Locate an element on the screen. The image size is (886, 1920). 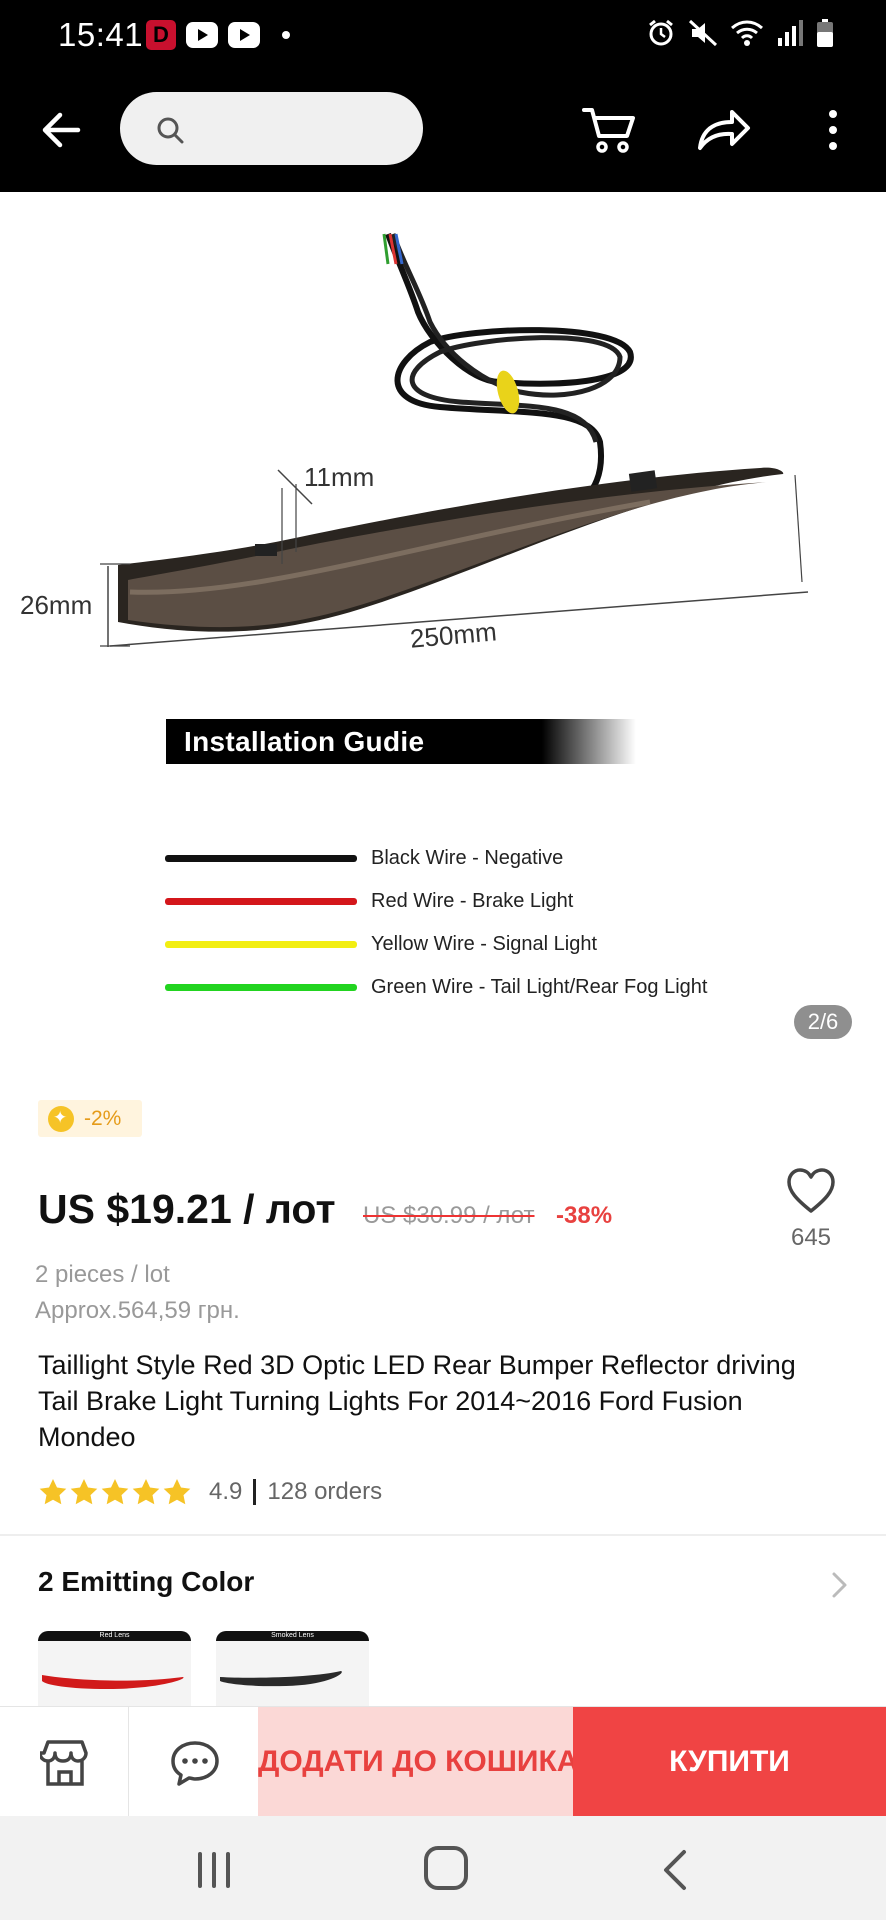
variant-option-smoked-lens: Smoked Lens is located at coordinates (292, 1671).